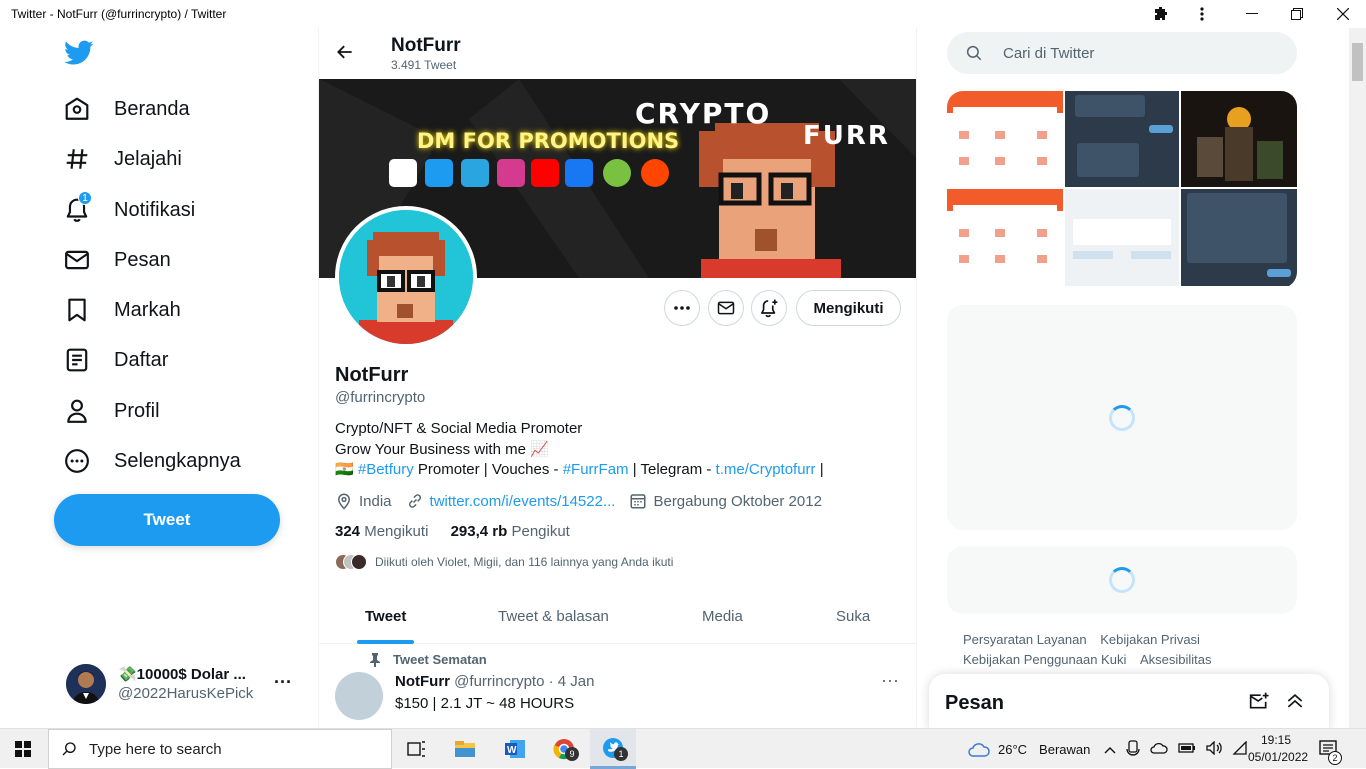  I want to click on hashtag-furrfam: #FurrFam, so click(596, 469).